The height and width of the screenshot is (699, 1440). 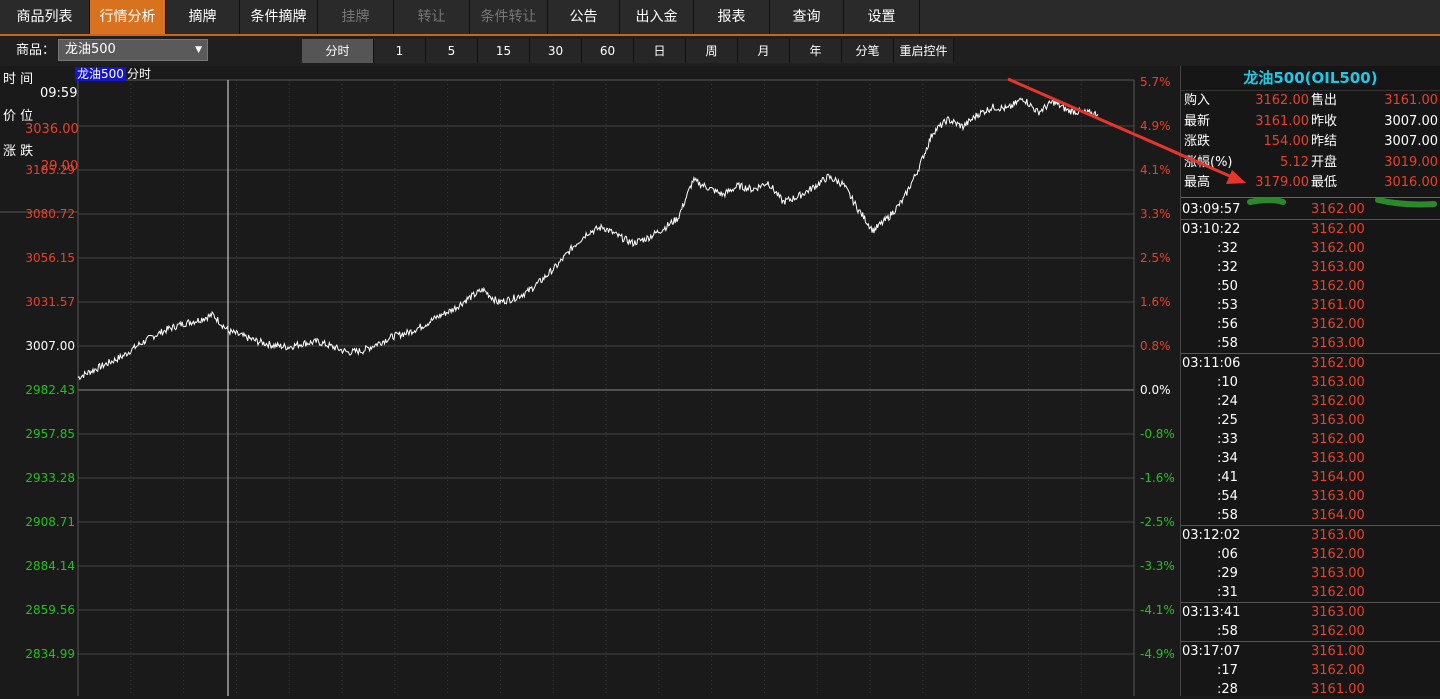 What do you see at coordinates (1310, 183) in the screenshot?
I see `quote-row: 最高 3179.00 最低 3016.00` at bounding box center [1310, 183].